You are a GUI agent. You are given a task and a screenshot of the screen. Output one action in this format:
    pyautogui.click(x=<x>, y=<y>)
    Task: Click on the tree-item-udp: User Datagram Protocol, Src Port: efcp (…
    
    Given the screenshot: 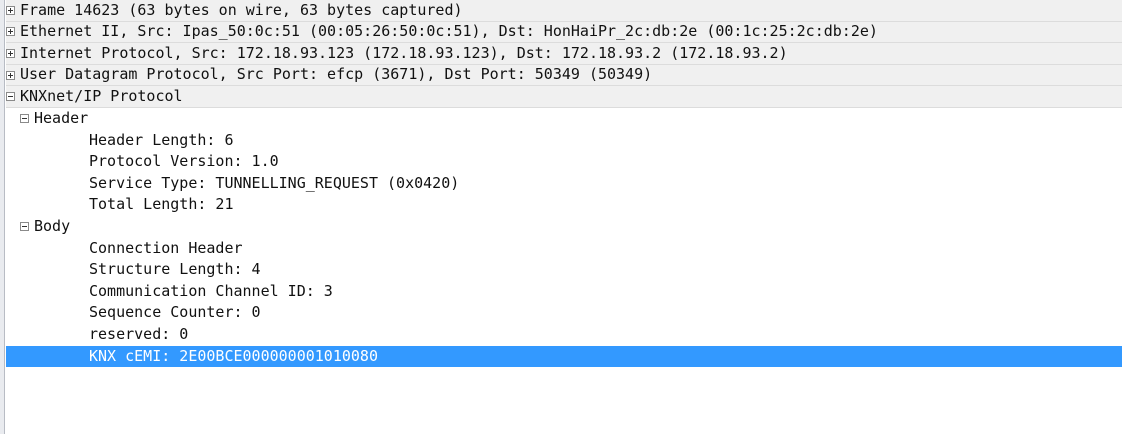 What is the action you would take?
    pyautogui.click(x=564, y=75)
    